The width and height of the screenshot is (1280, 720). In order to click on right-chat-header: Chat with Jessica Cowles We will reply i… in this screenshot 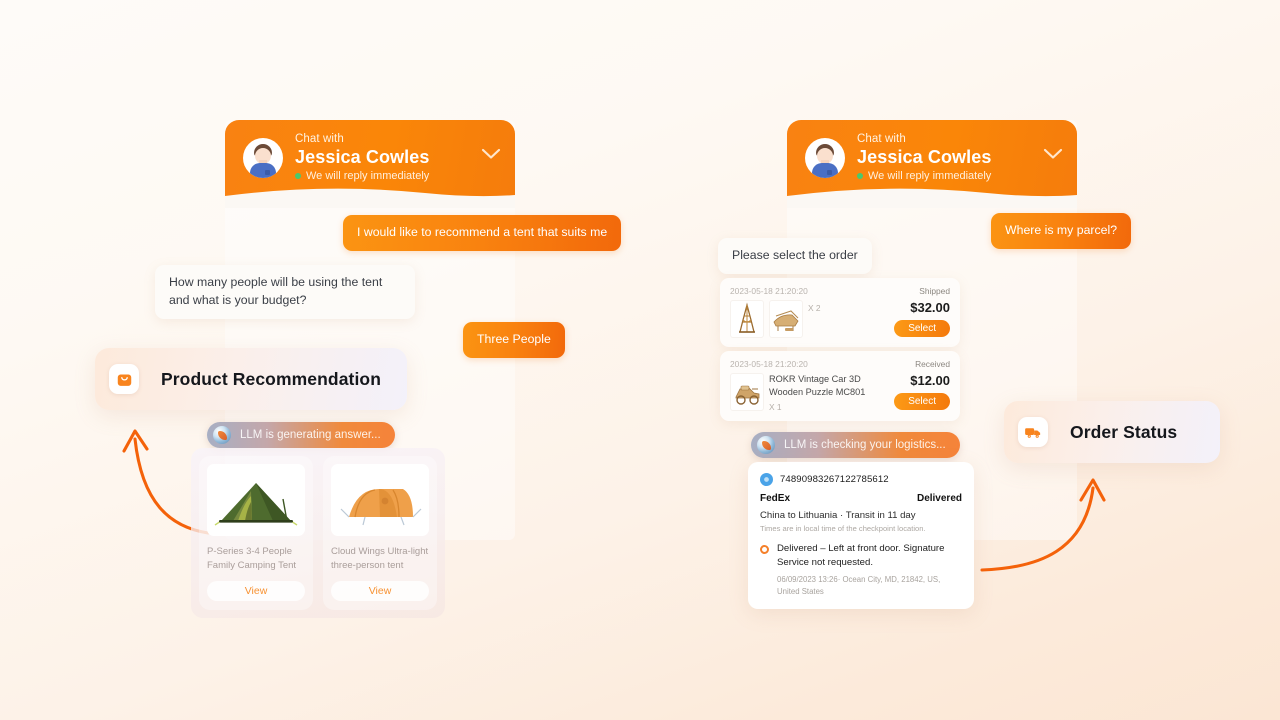, I will do `click(932, 164)`.